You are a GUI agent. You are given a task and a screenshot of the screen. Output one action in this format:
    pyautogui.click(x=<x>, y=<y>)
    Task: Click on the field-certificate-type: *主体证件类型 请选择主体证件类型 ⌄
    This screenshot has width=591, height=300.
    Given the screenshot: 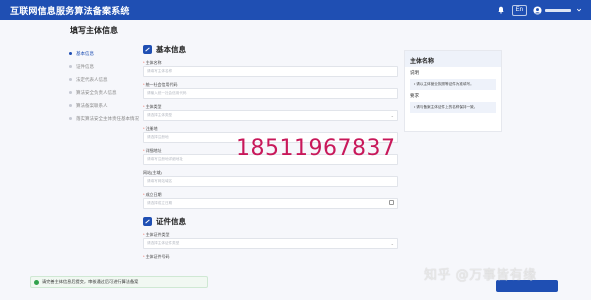 What is the action you would take?
    pyautogui.click(x=270, y=240)
    